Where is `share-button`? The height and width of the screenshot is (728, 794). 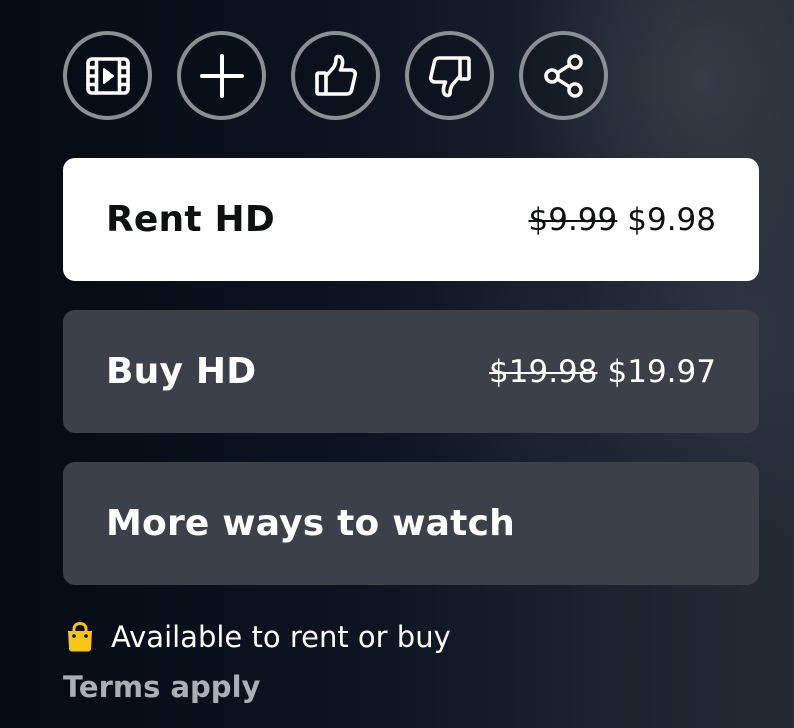
share-button is located at coordinates (563, 75).